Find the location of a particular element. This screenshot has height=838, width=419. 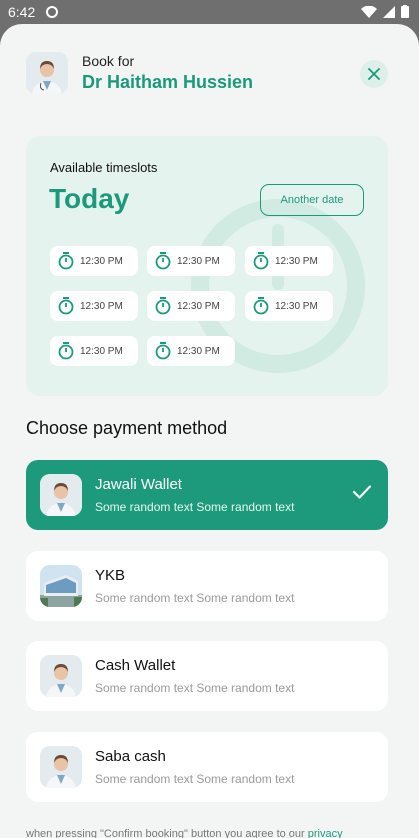

status-icons is located at coordinates (385, 11).